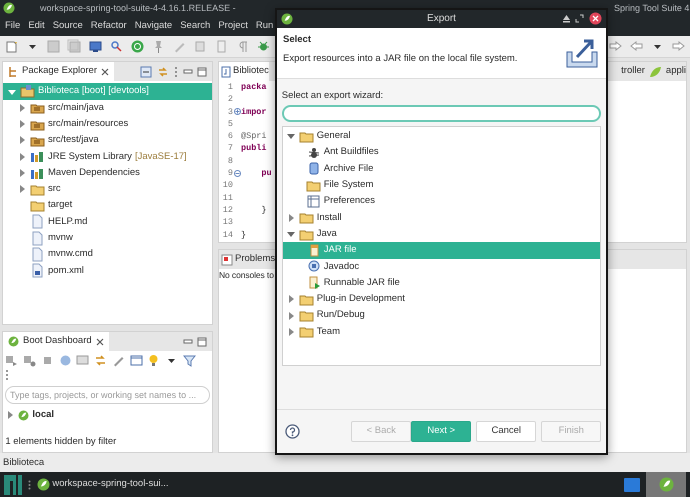  What do you see at coordinates (153, 360) in the screenshot?
I see `lightbulb-icon` at bounding box center [153, 360].